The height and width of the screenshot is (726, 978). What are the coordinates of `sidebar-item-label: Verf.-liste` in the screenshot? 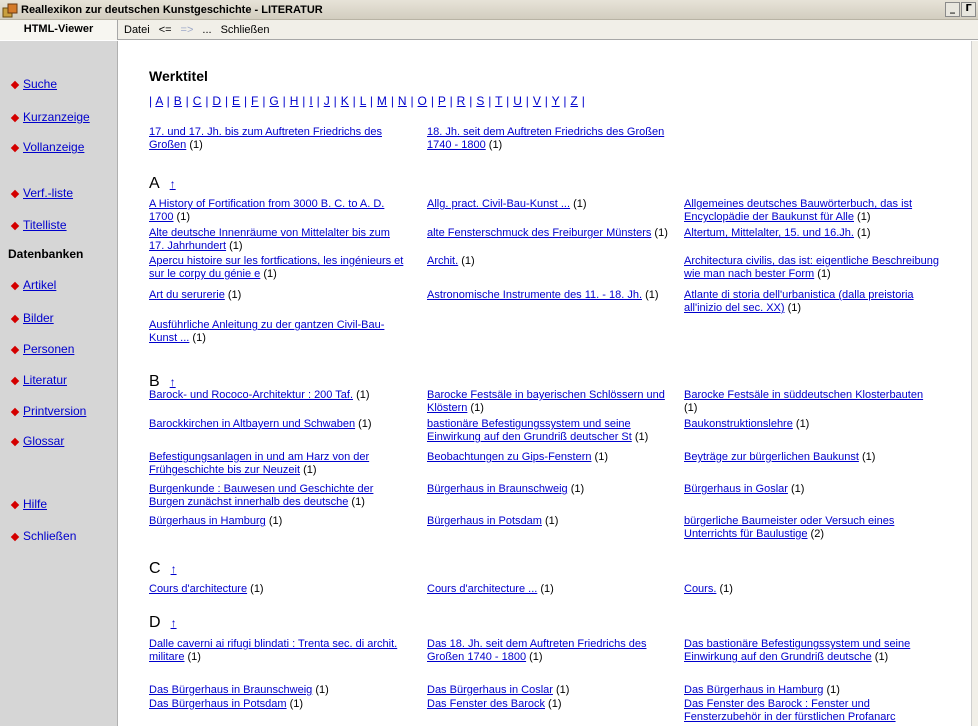 It's located at (48, 193).